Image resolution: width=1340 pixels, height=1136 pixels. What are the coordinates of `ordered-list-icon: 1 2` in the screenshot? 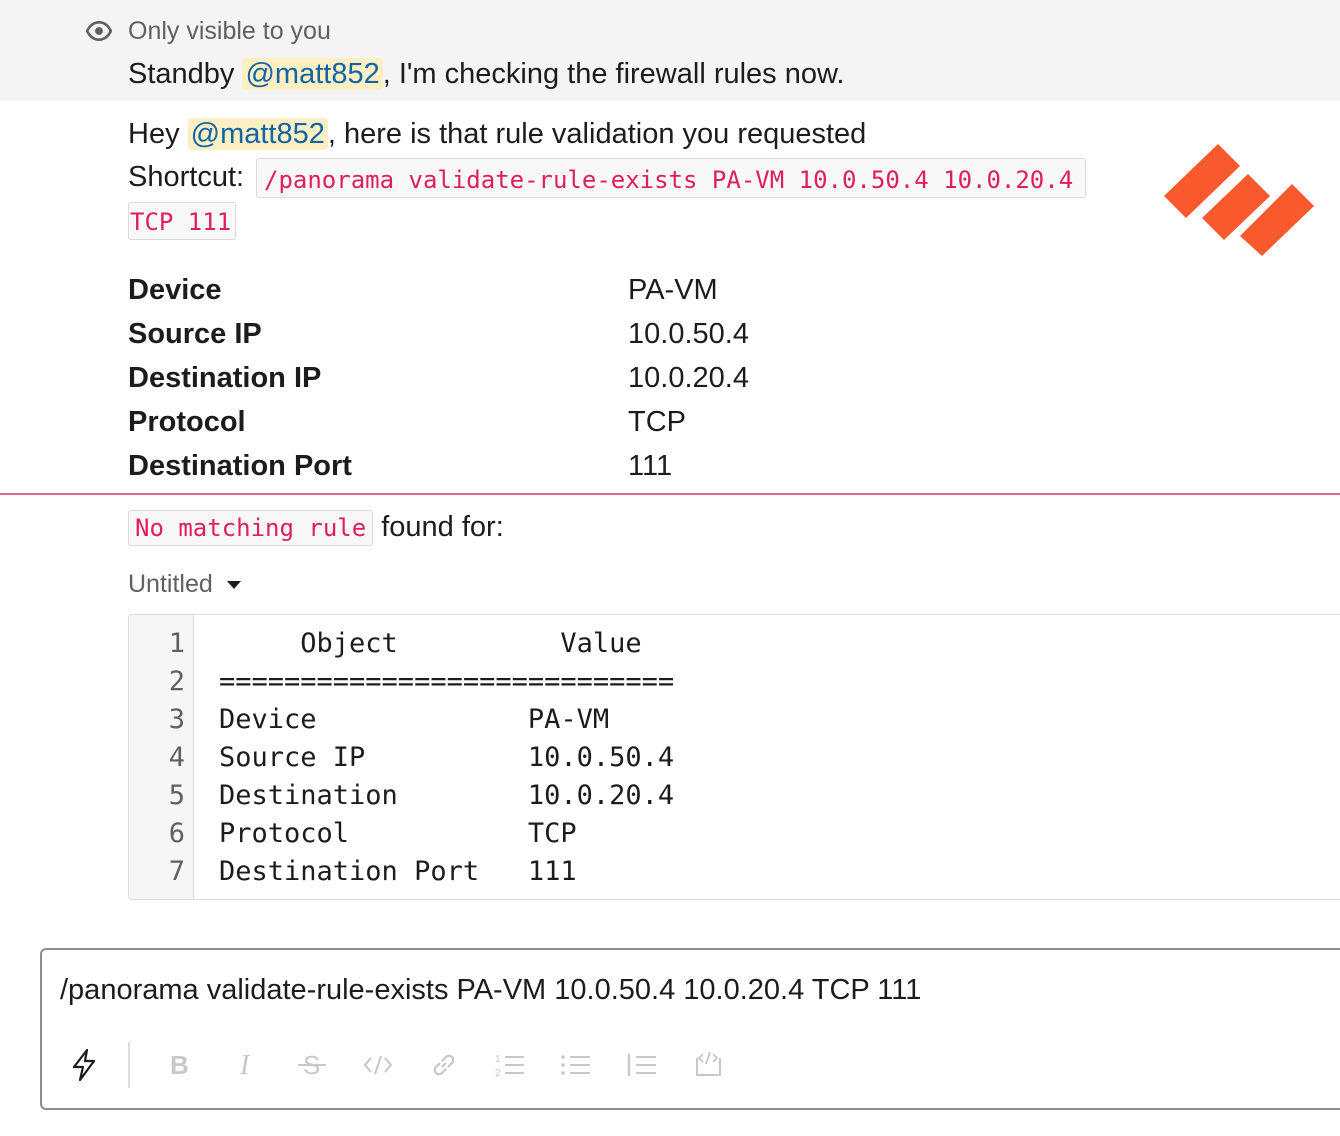 It's located at (509, 1066).